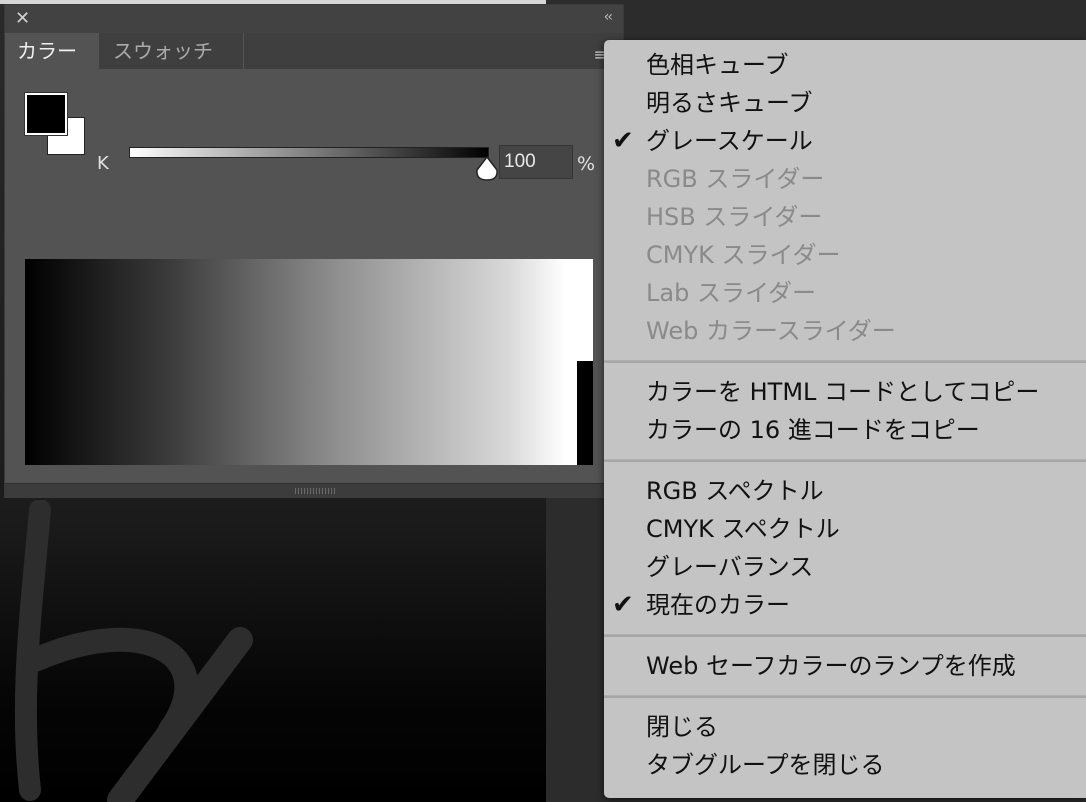 Image resolution: width=1086 pixels, height=802 pixels. What do you see at coordinates (743, 529) in the screenshot?
I see `menu-item-label: CMYK スペクトル` at bounding box center [743, 529].